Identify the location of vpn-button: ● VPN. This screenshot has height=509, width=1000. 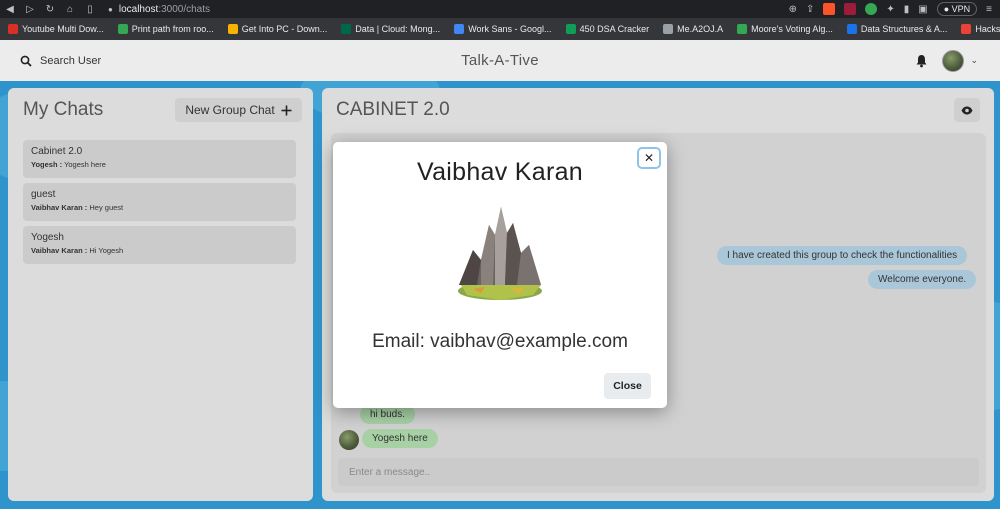
(957, 9).